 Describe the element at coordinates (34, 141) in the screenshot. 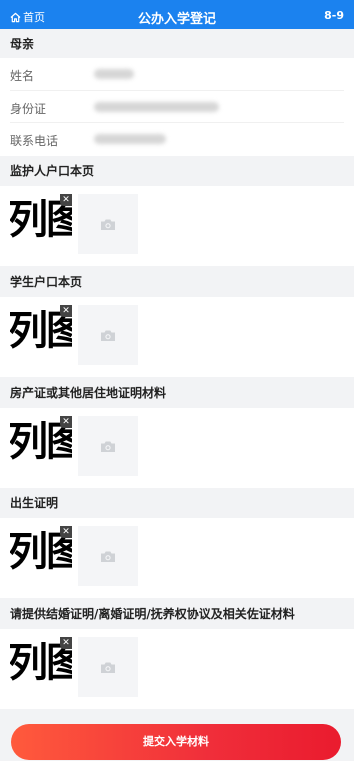

I see `field-label: 联系电话` at that location.